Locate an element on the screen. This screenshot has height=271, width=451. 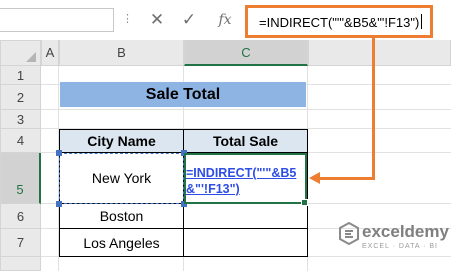
row-header-2: 2 is located at coordinates (20, 97).